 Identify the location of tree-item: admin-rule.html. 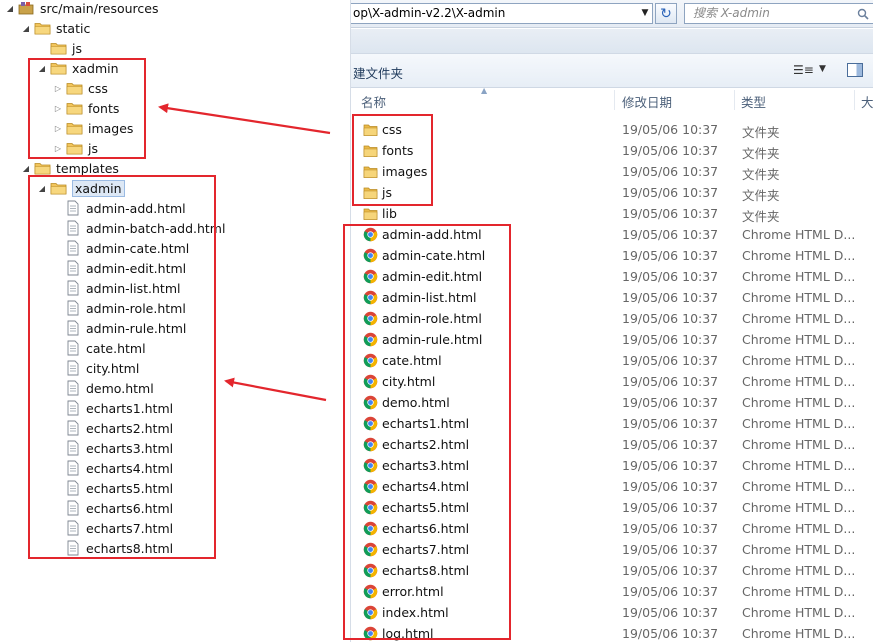
(125, 328).